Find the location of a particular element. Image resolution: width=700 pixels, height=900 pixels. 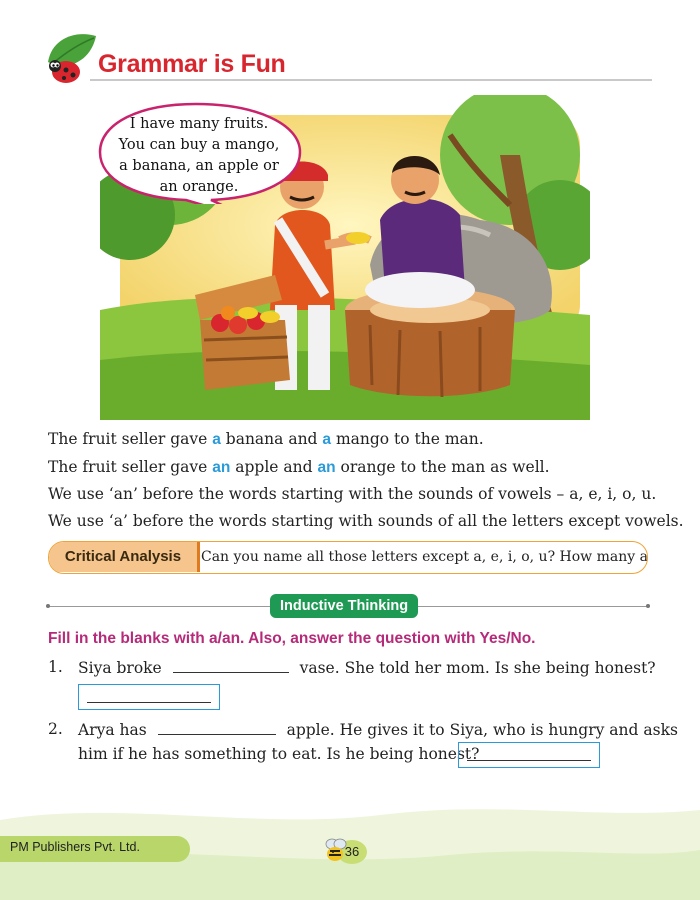

page-number: 36 is located at coordinates (352, 851).